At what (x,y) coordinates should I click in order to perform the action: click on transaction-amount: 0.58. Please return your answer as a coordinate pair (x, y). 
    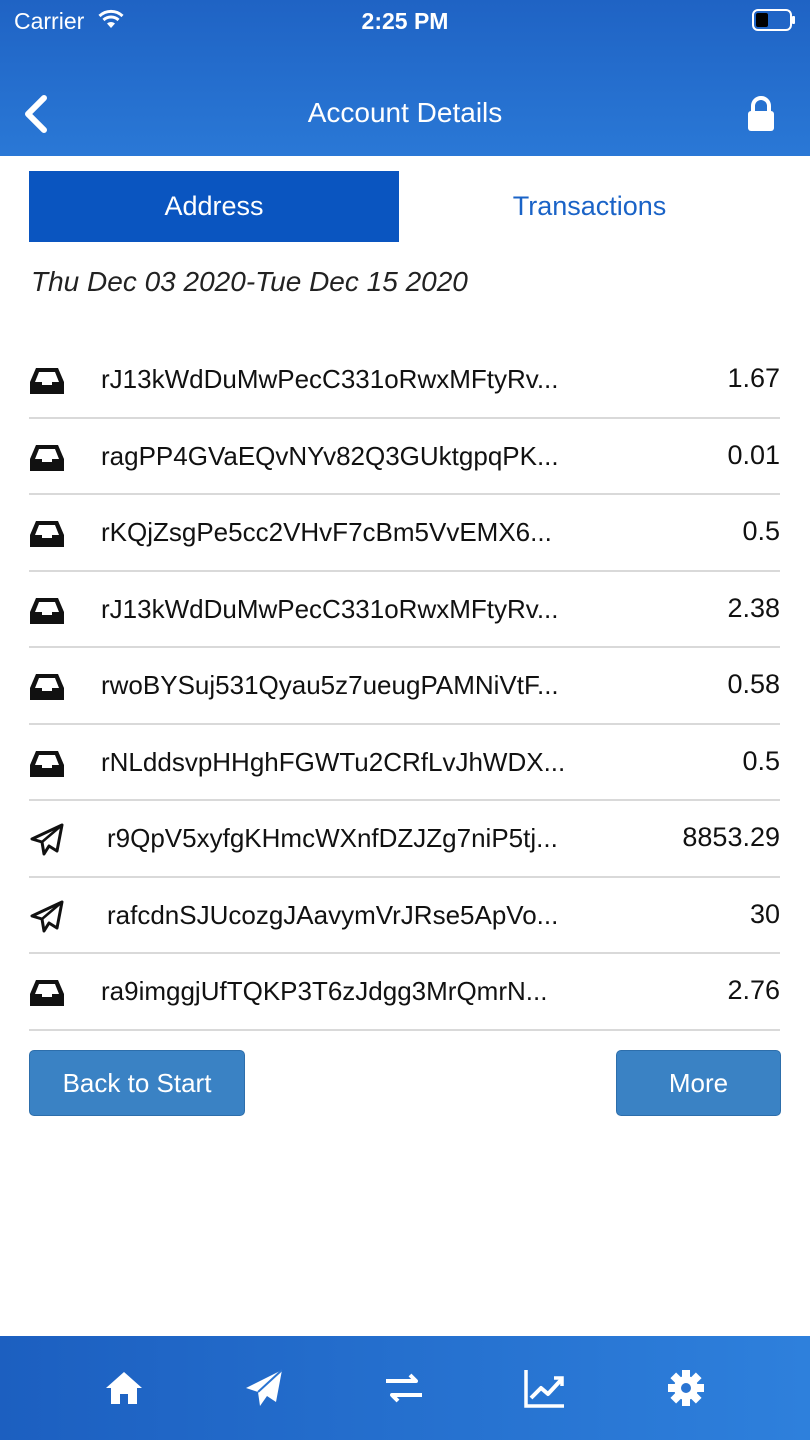
    Looking at the image, I should click on (753, 684).